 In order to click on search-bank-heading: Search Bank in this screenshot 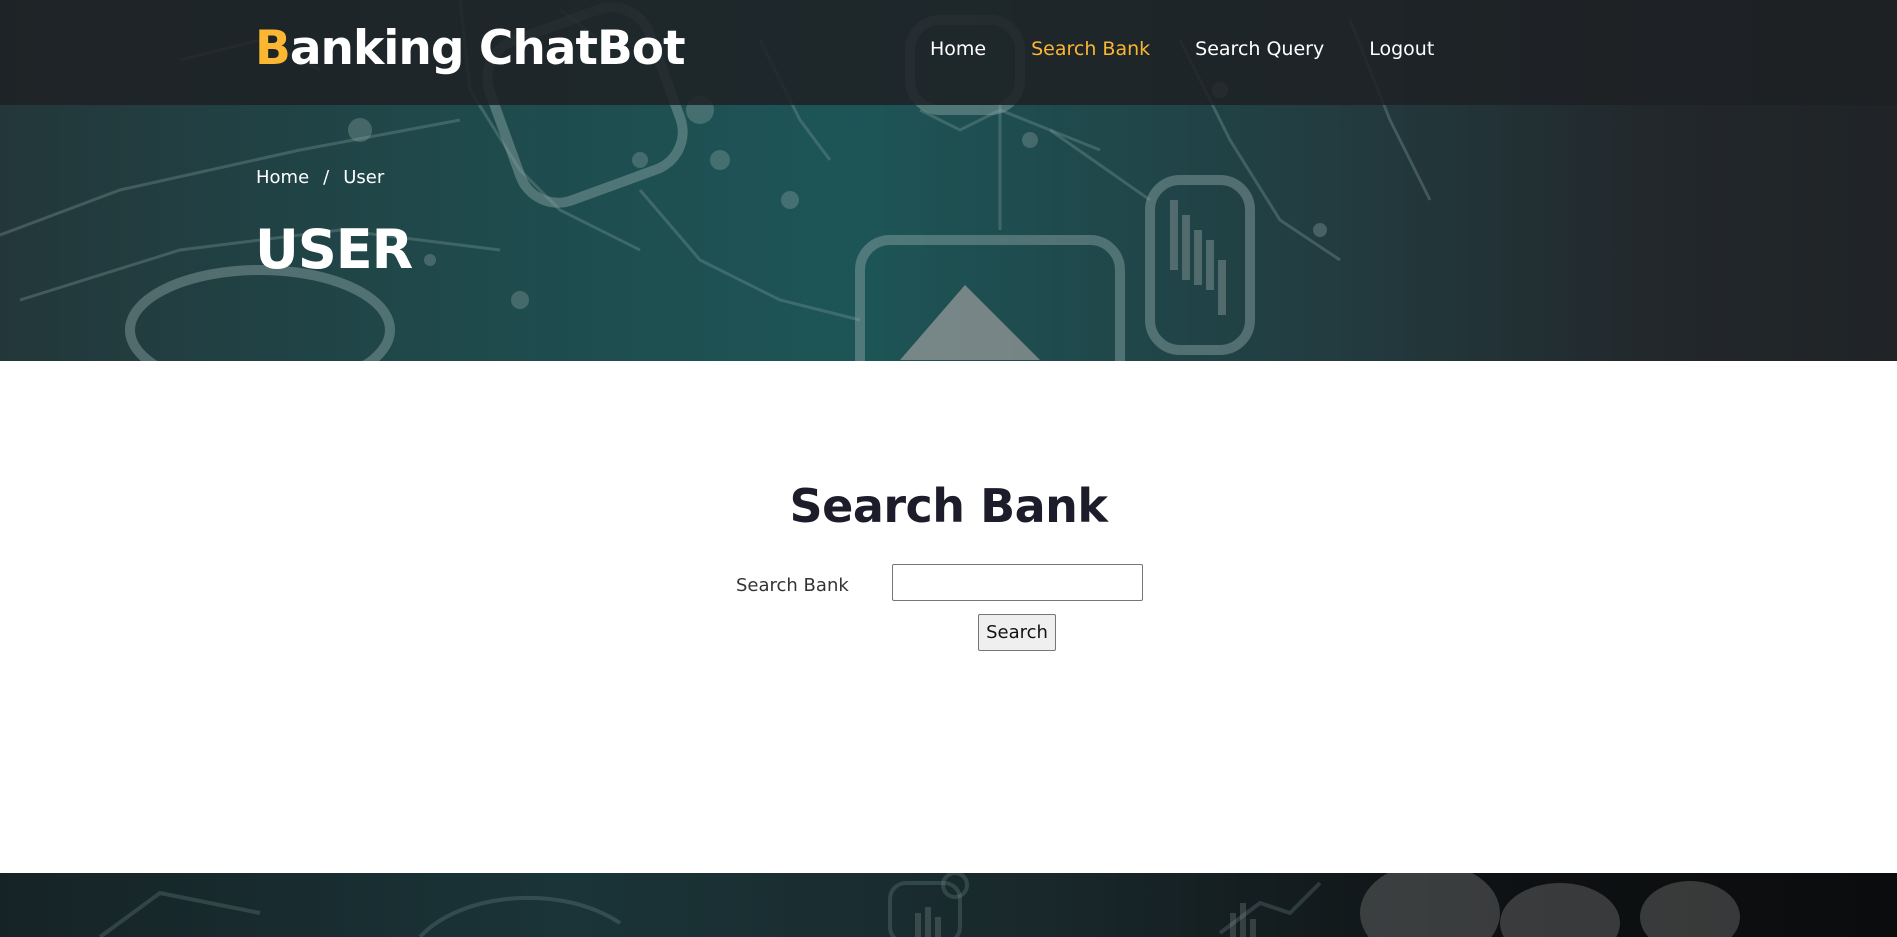, I will do `click(948, 506)`.